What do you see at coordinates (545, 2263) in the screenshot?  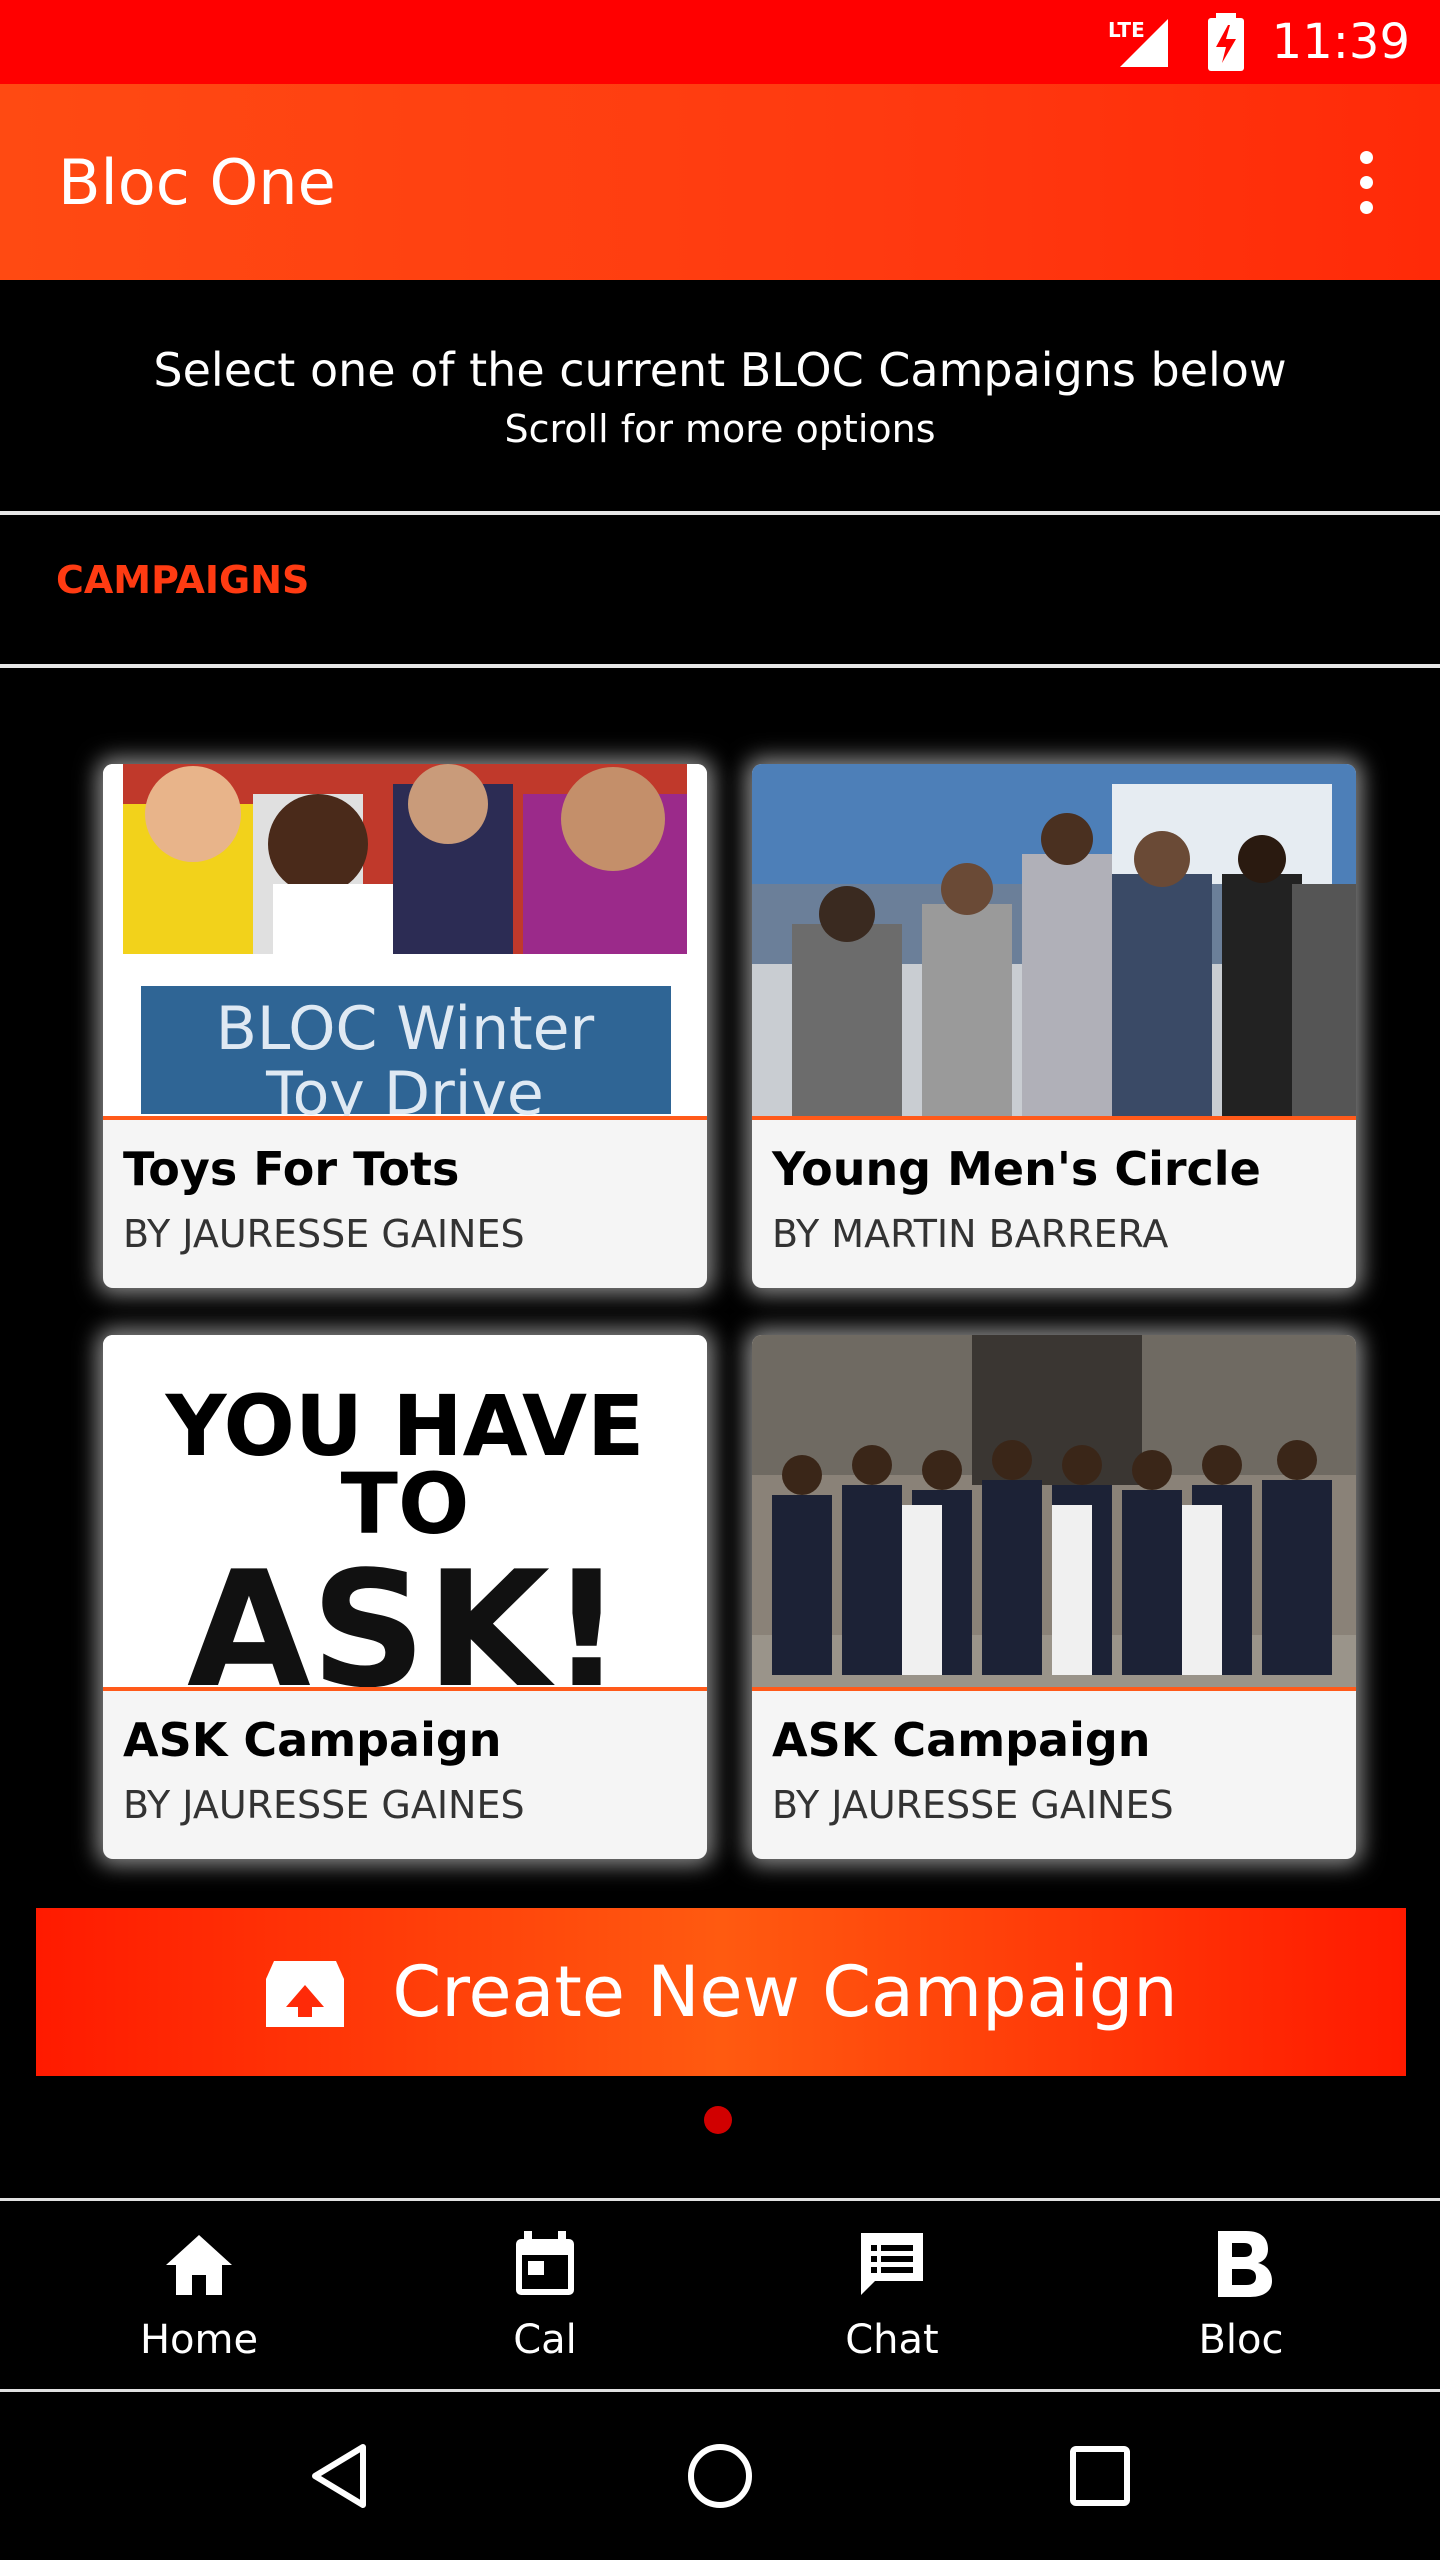 I see `calendar-icon` at bounding box center [545, 2263].